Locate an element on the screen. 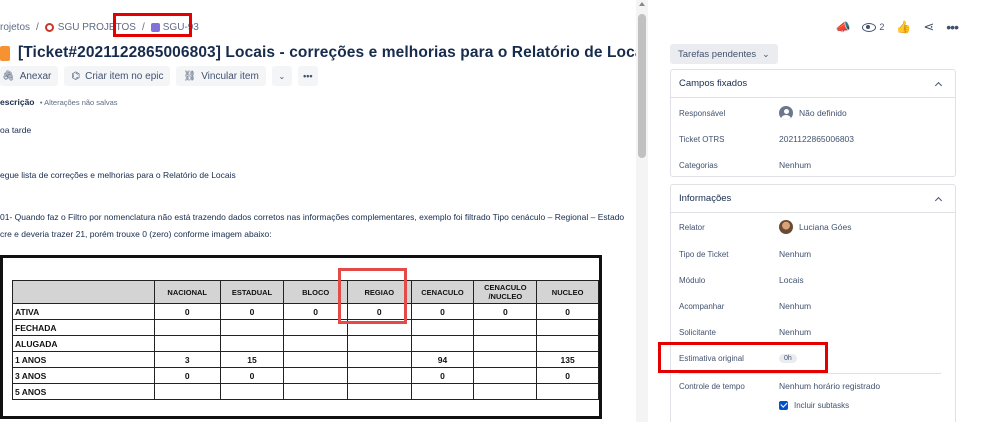  description-heading: escrição • Alterações não salvas is located at coordinates (59, 102).